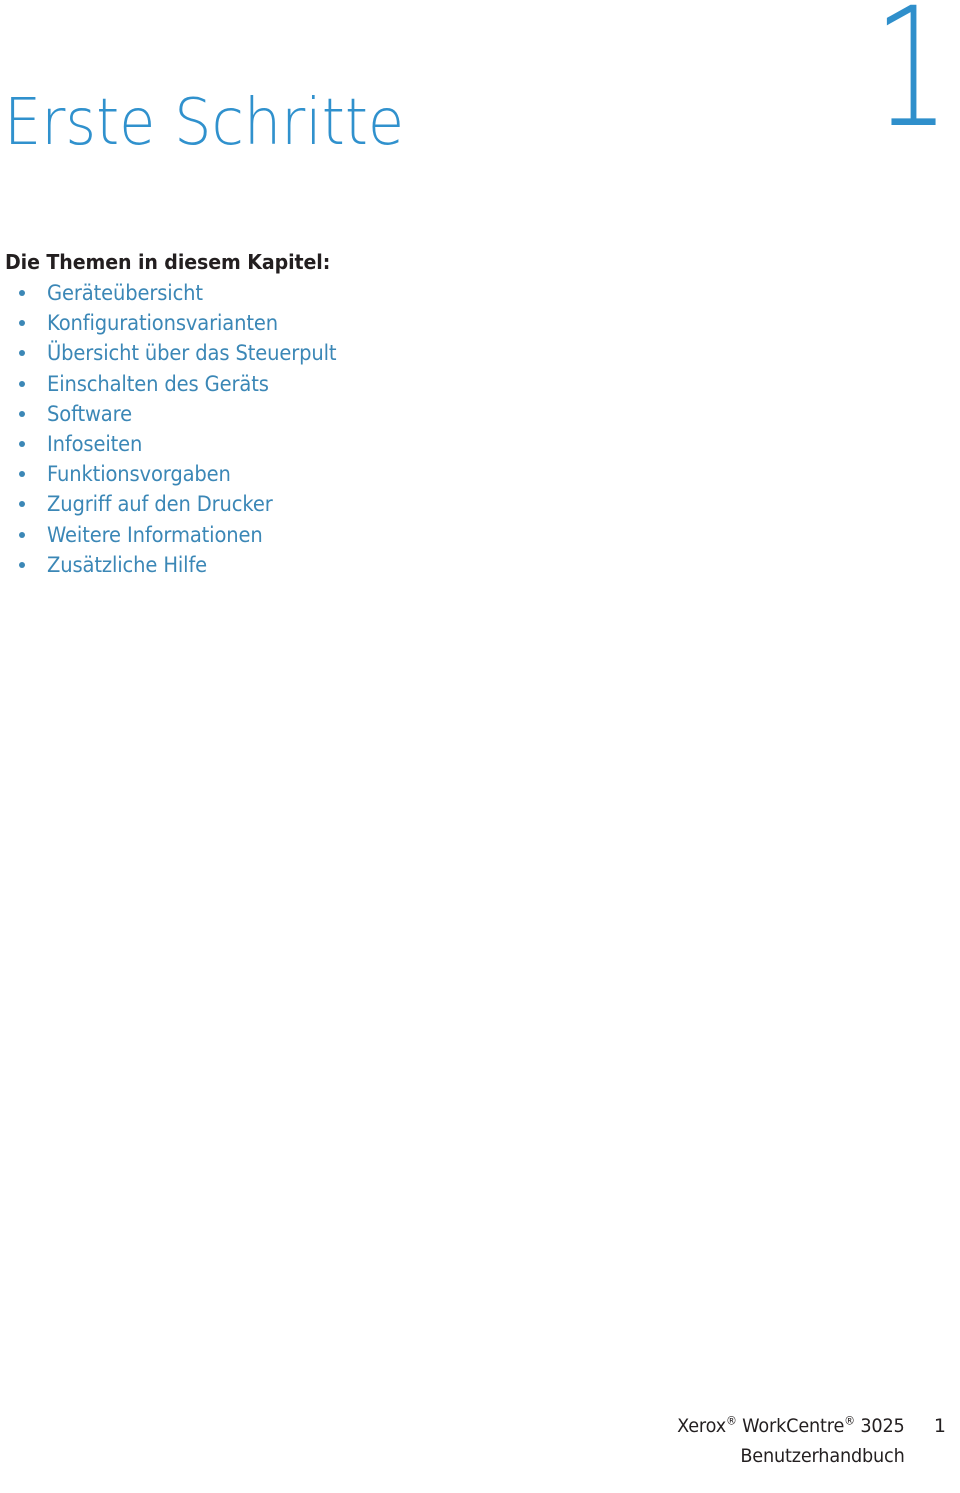 This screenshot has height=1493, width=960. I want to click on list-item: Infoseiten, so click(310, 445).